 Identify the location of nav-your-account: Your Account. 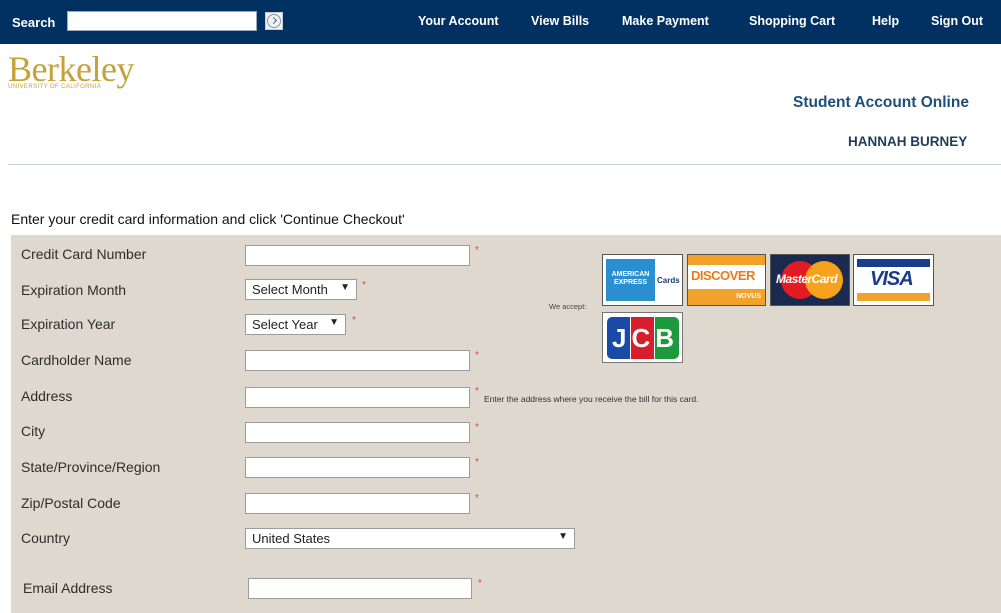
(458, 21).